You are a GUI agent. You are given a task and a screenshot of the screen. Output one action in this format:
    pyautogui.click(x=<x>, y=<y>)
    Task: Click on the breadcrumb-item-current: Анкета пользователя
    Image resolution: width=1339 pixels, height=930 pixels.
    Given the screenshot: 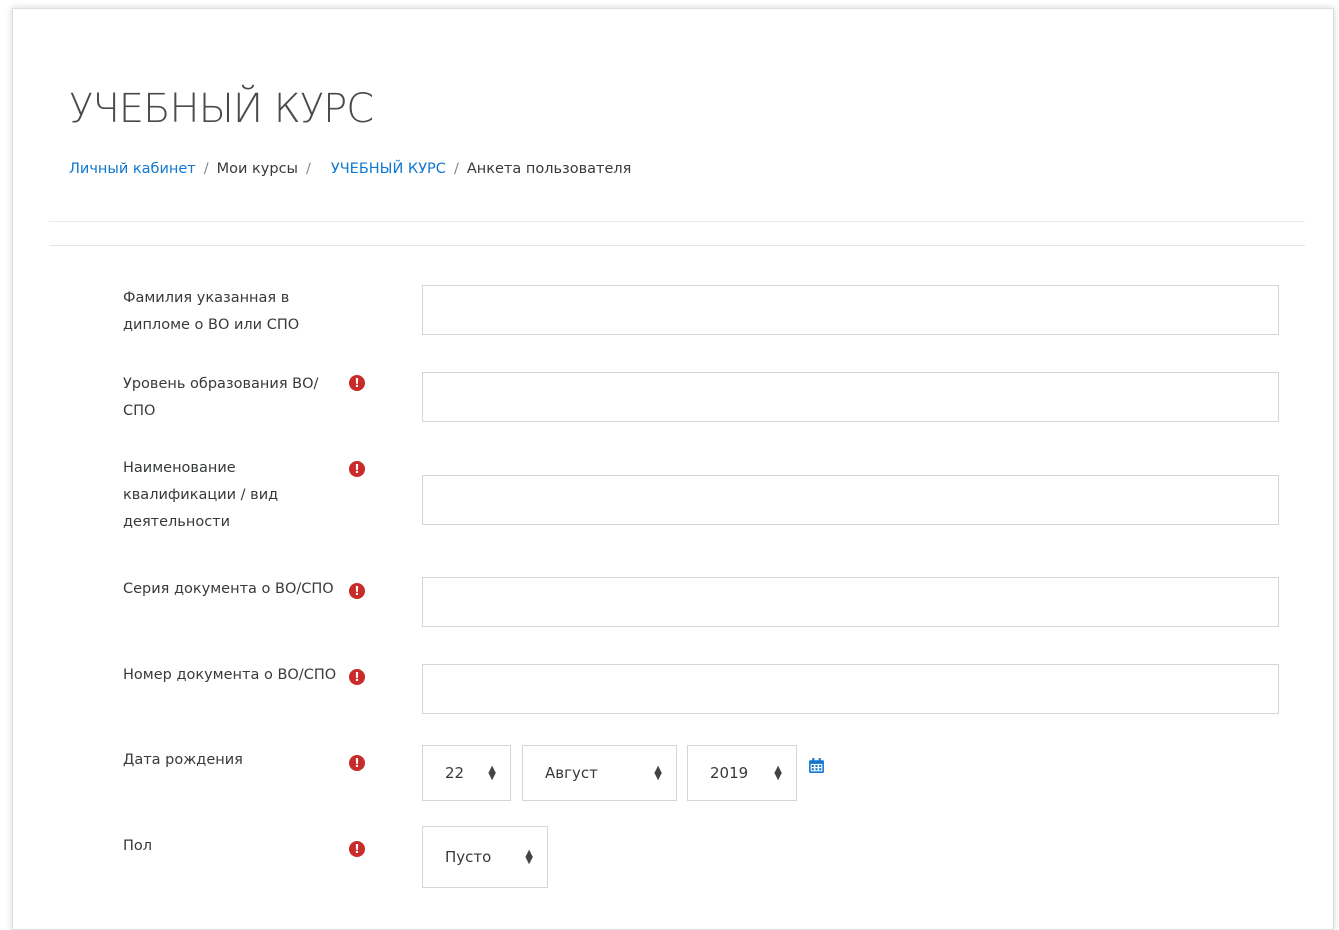 What is the action you would take?
    pyautogui.click(x=549, y=169)
    